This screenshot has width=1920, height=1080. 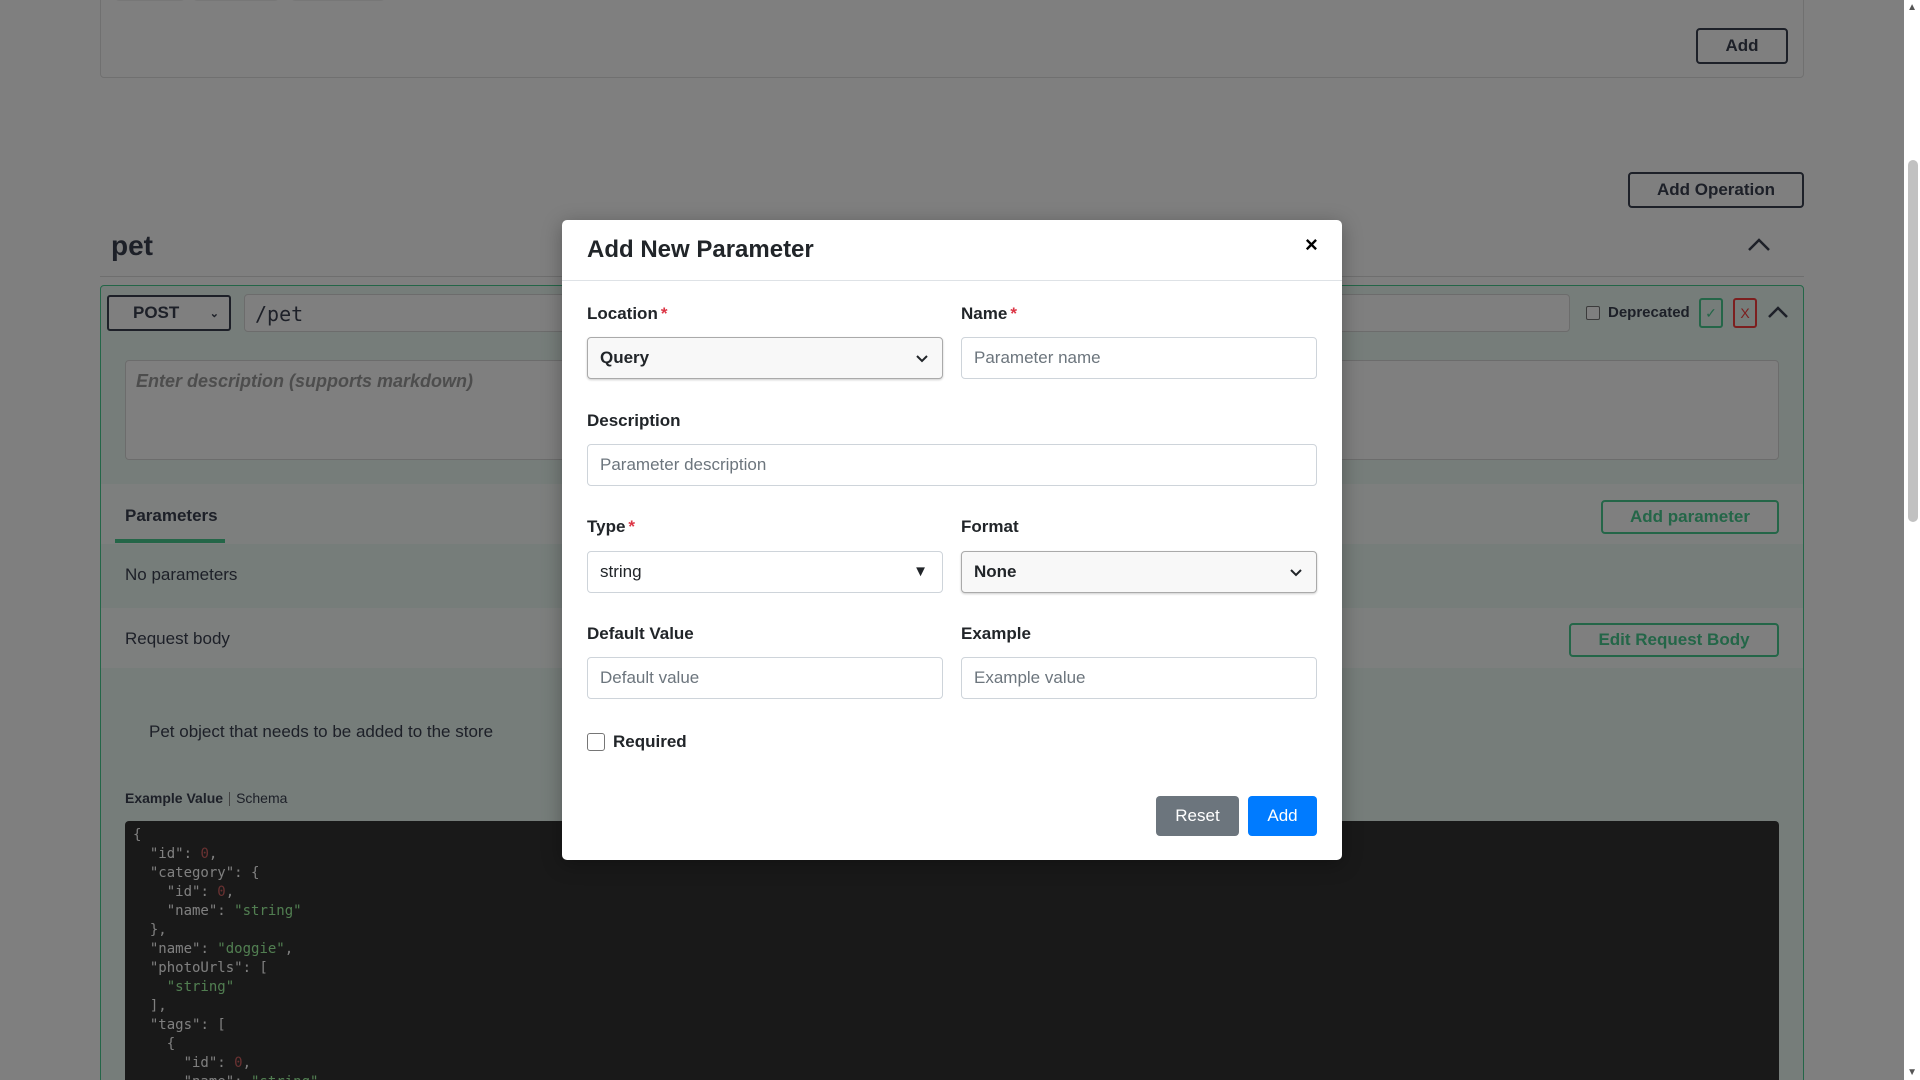 I want to click on location-value: Query, so click(x=625, y=357).